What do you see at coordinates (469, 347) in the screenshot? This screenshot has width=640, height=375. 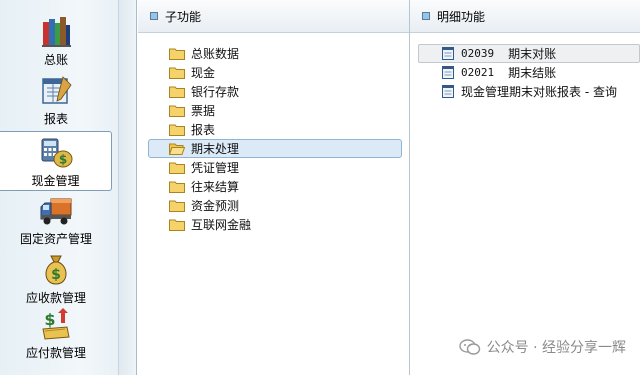 I see `wechat-icon` at bounding box center [469, 347].